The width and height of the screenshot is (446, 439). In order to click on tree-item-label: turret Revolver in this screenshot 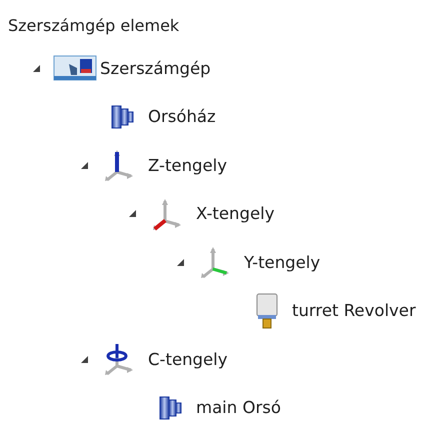, I will do `click(354, 310)`.